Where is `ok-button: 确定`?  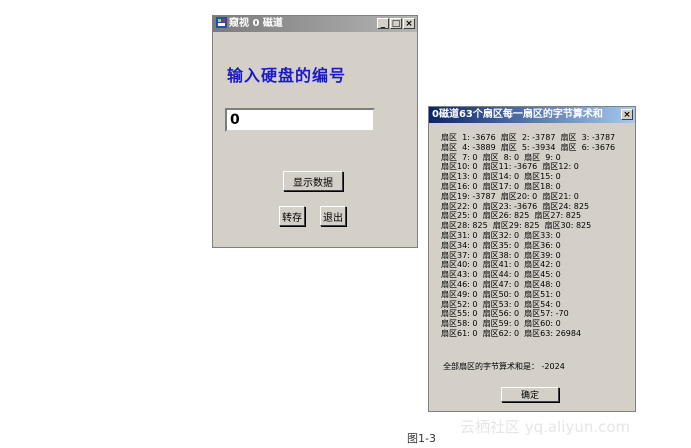 ok-button: 确定 is located at coordinates (530, 394).